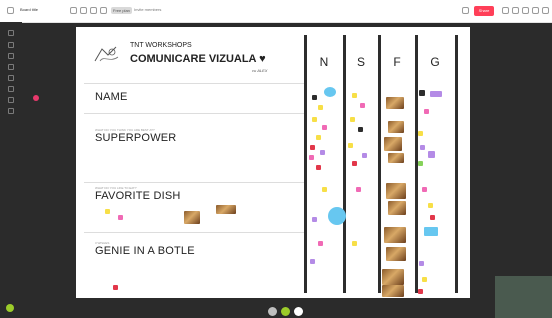 This screenshot has height=318, width=552. Describe the element at coordinates (11, 111) in the screenshot. I see `upload-tool-icon` at that location.